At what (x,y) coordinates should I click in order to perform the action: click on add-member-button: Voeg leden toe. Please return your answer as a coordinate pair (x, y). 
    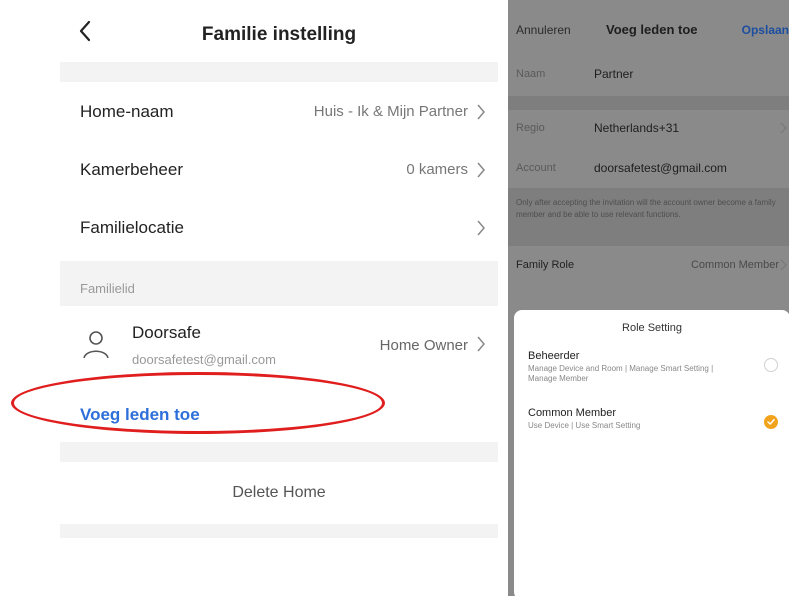
    Looking at the image, I should click on (140, 415).